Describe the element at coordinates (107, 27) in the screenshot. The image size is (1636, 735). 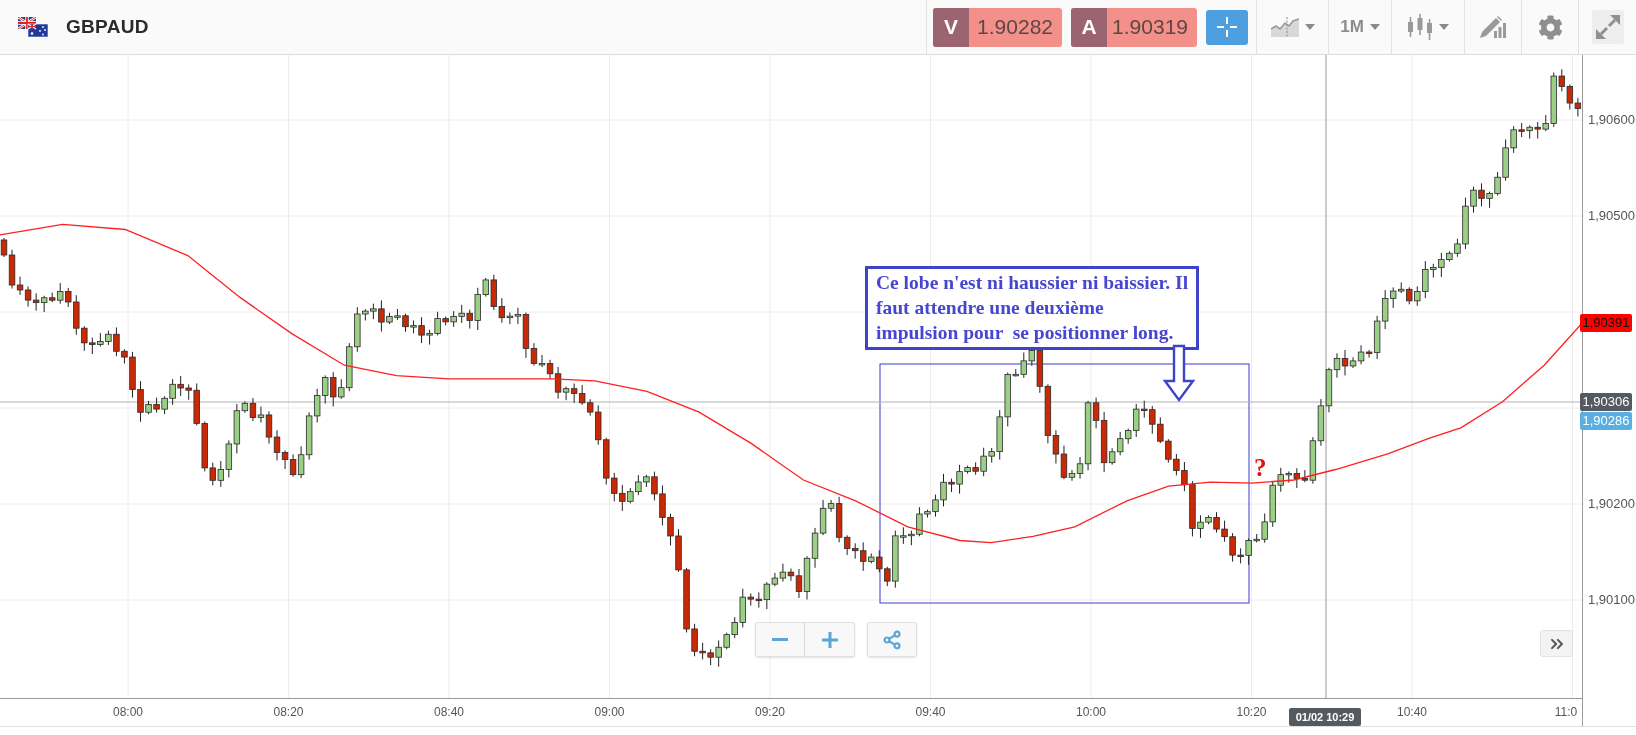
I see `symbol-title: GBPAUD` at that location.